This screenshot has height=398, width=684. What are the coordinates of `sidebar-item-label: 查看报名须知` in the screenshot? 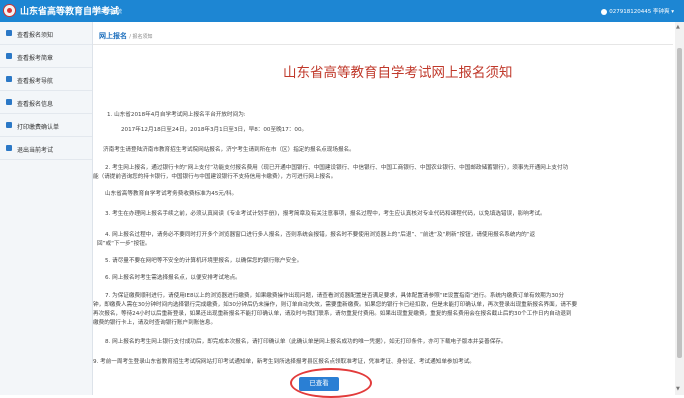 It's located at (35, 35).